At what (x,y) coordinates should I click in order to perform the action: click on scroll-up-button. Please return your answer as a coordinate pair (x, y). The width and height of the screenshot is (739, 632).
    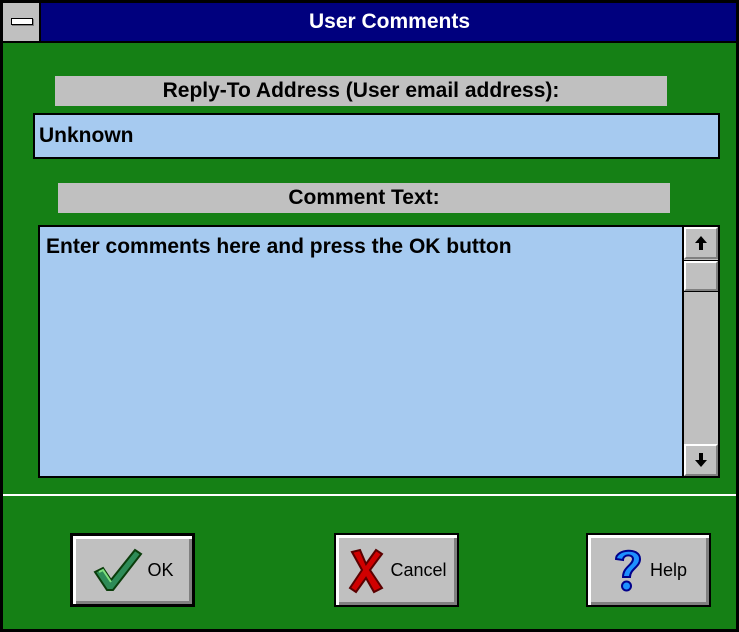
    Looking at the image, I should click on (701, 243).